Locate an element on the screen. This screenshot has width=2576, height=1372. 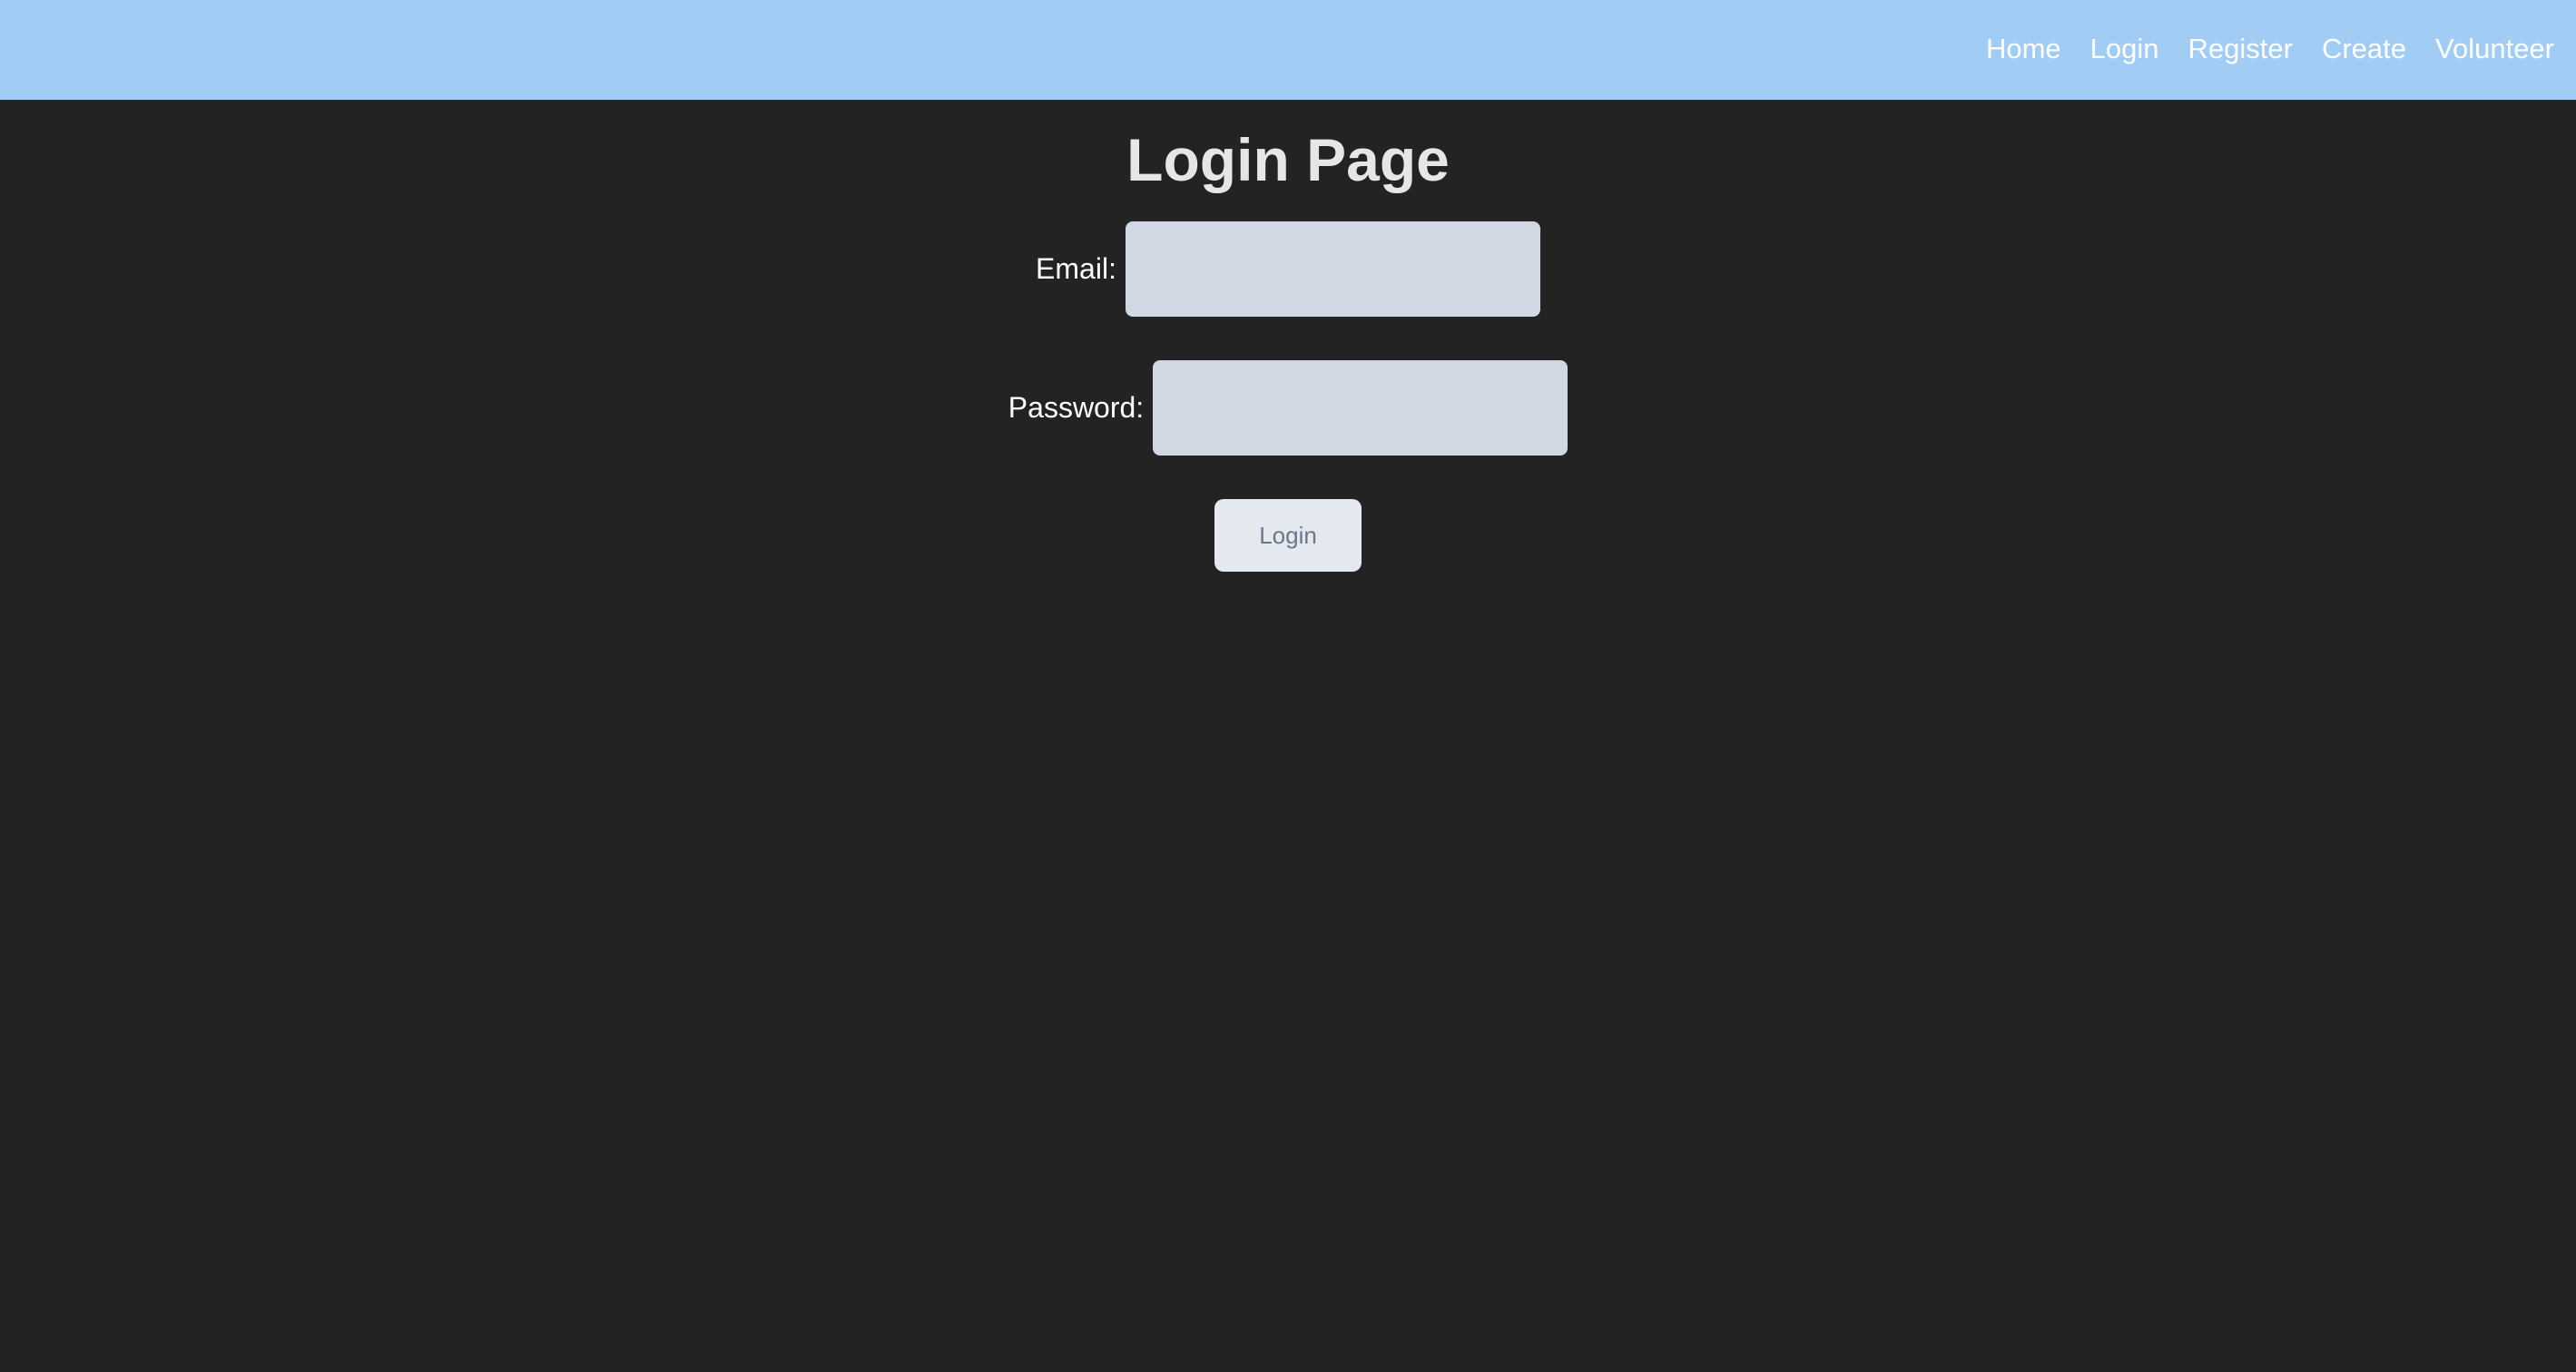
nav-link-volunteer: Volunteer is located at coordinates (2494, 49).